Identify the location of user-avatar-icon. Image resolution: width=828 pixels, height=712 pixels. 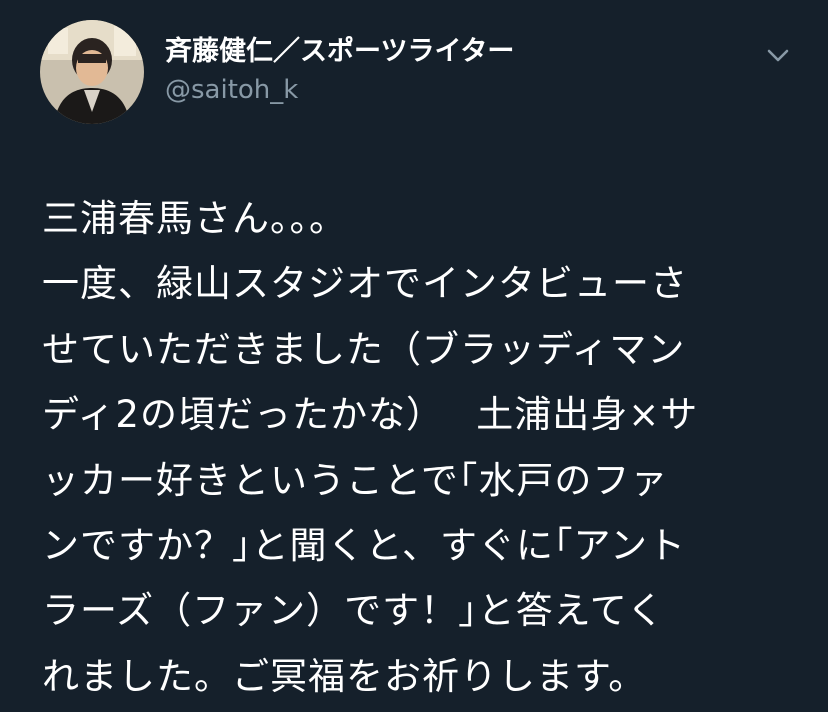
(92, 72).